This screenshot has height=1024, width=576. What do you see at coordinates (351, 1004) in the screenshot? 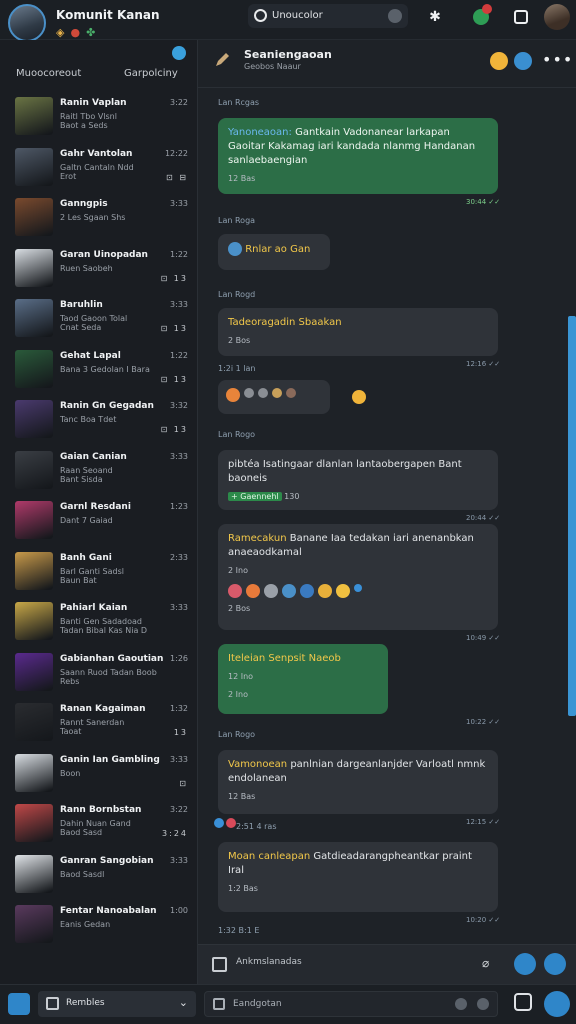
I see `bottom-search-input: Eandgotan` at bounding box center [351, 1004].